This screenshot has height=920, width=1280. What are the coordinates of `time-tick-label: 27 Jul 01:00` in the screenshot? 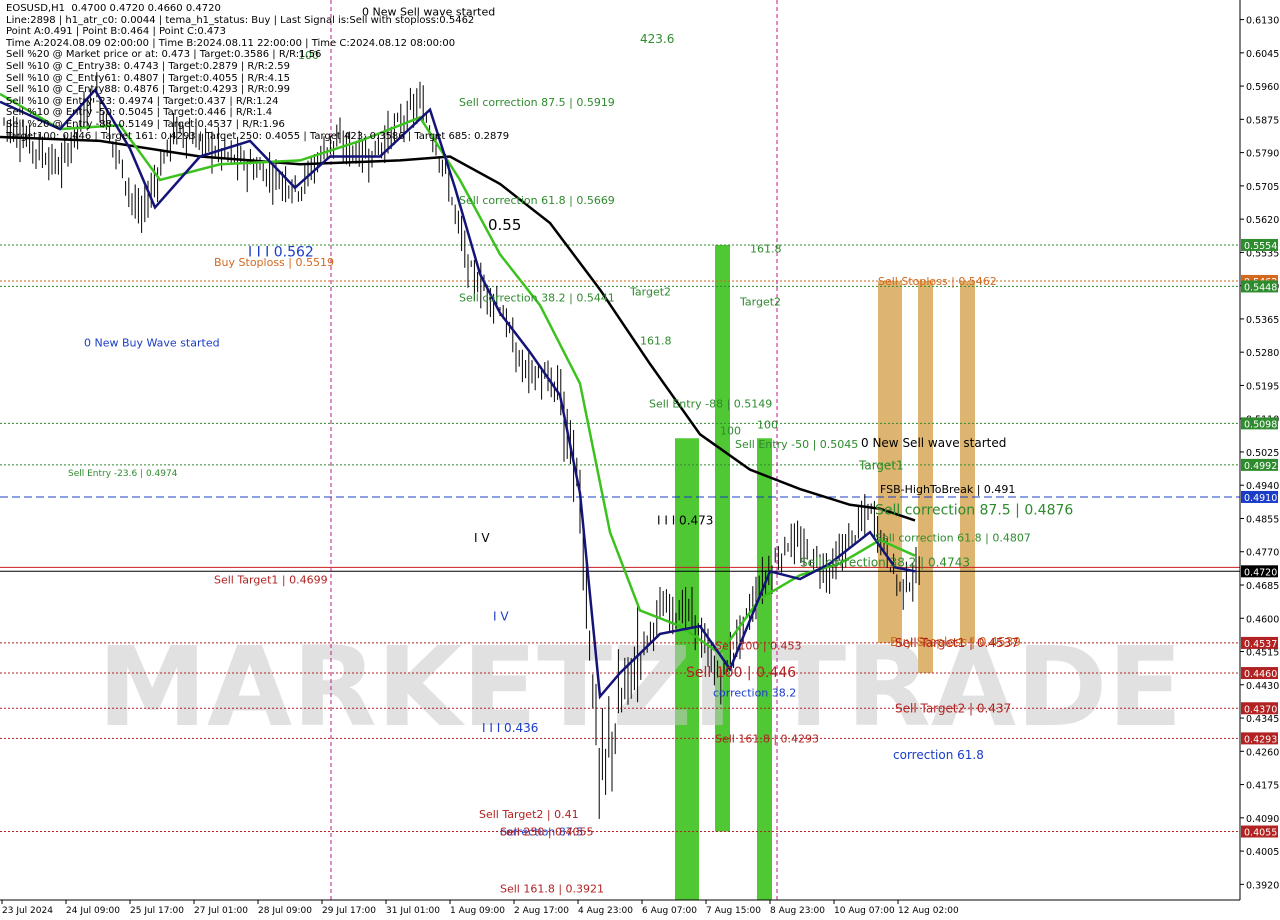 It's located at (221, 911).